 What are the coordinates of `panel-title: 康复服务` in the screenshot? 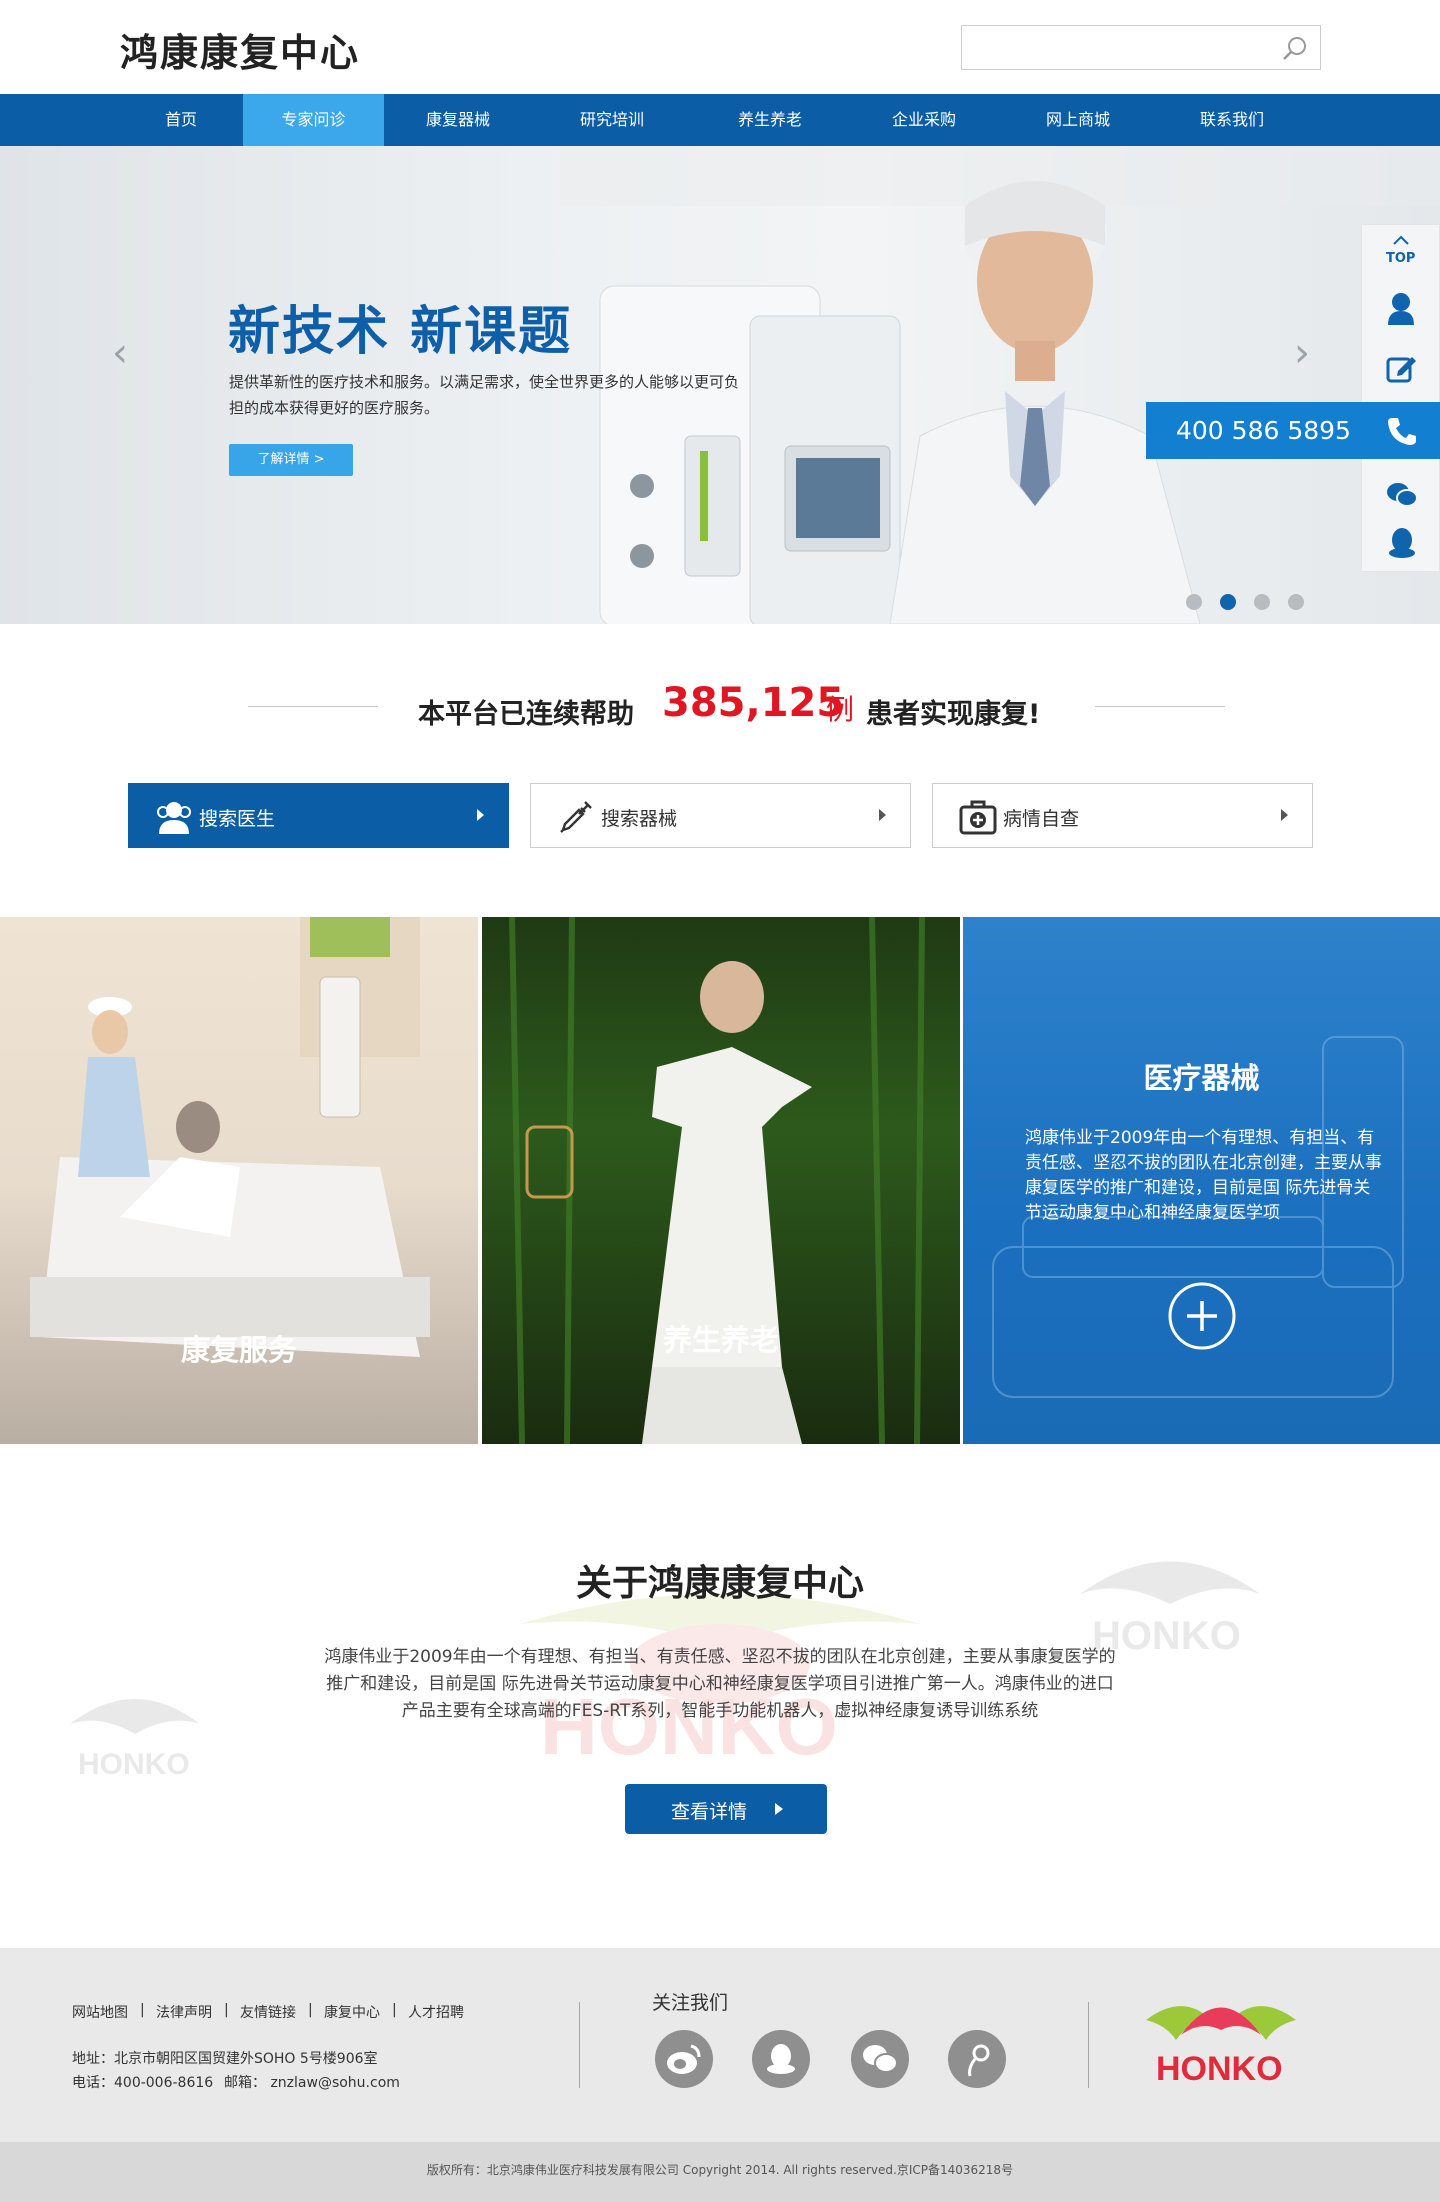 It's located at (238, 1350).